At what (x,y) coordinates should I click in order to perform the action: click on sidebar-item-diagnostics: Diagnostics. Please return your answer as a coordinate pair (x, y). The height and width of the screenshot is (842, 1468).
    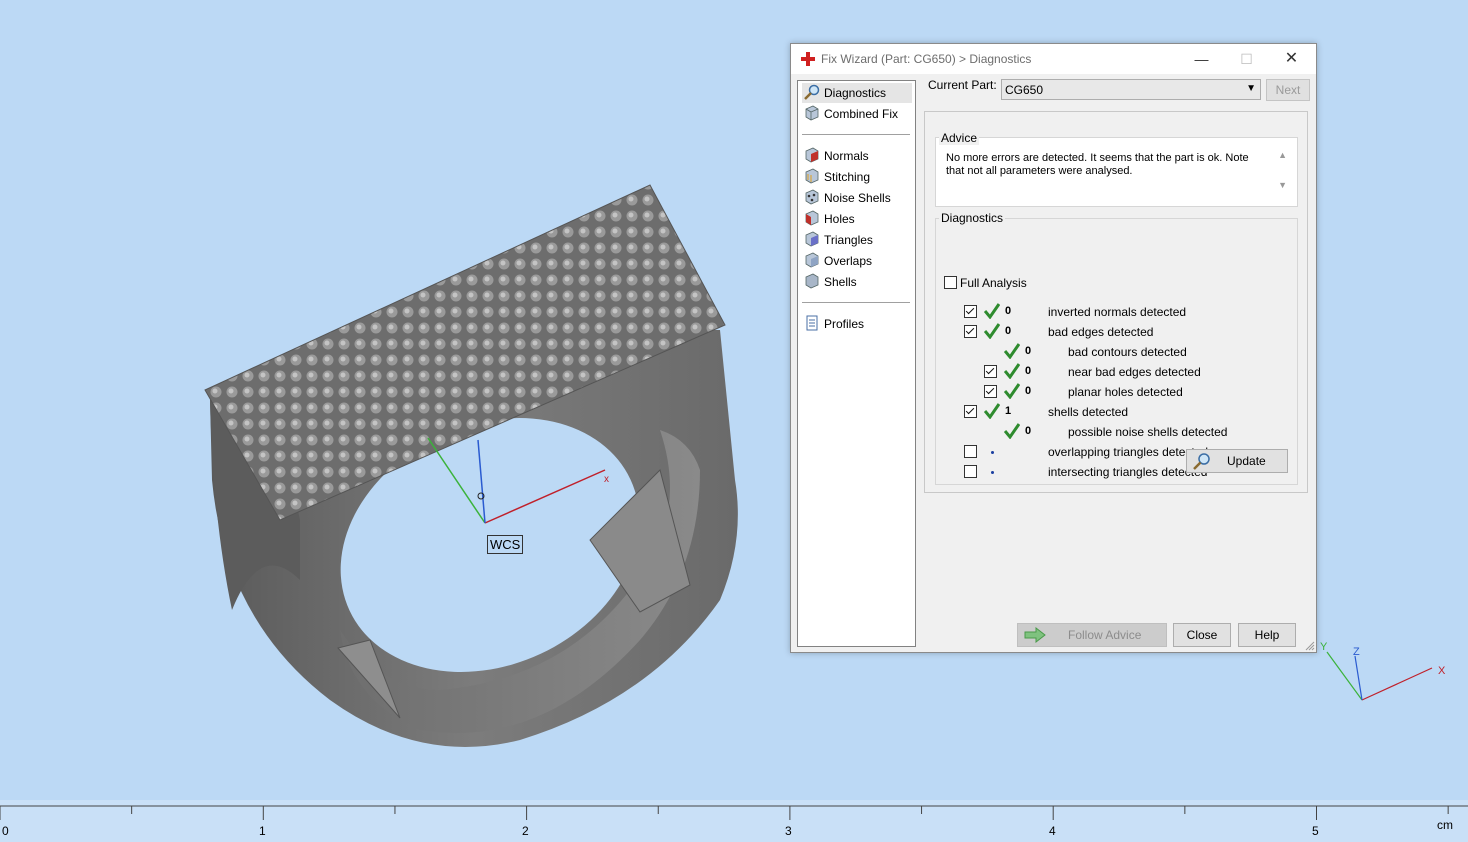
    Looking at the image, I should click on (857, 93).